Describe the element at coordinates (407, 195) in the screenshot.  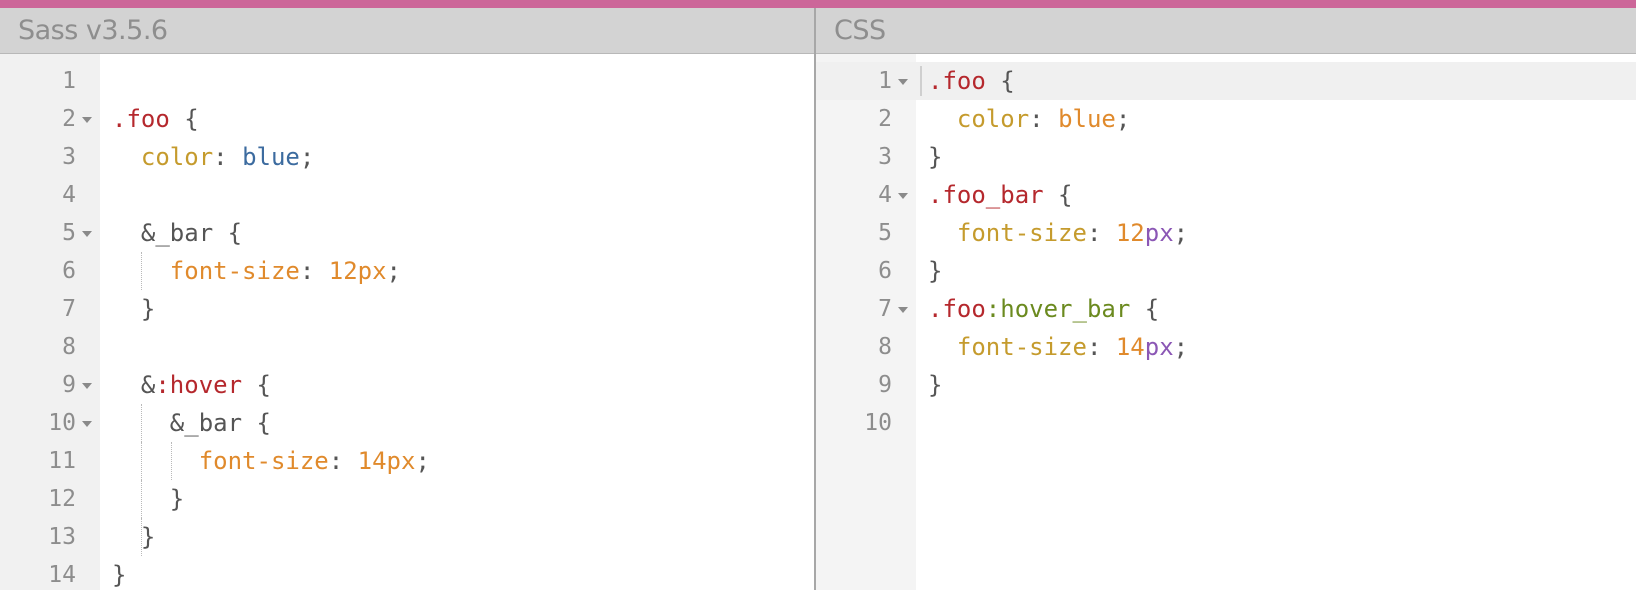
I see `sass-code-line: 4` at that location.